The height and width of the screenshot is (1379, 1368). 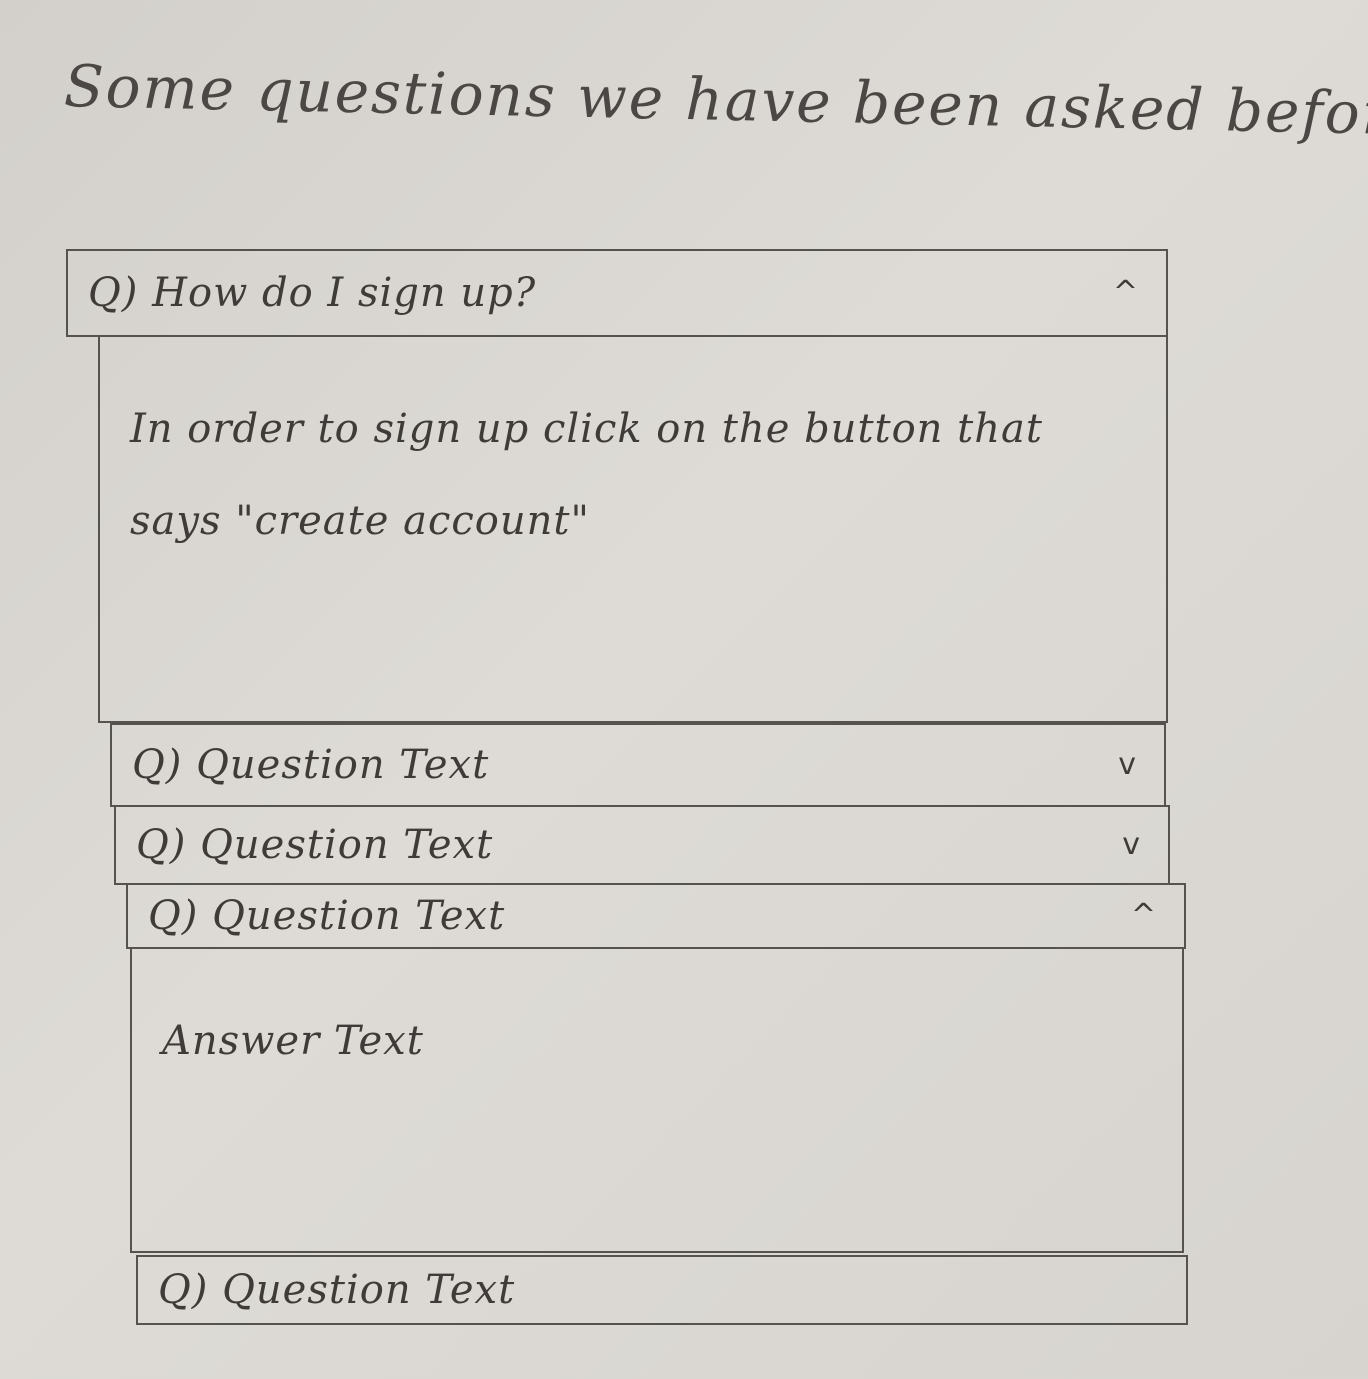 What do you see at coordinates (327, 916) in the screenshot?
I see `faq-question-4-text: Q) Question Text` at bounding box center [327, 916].